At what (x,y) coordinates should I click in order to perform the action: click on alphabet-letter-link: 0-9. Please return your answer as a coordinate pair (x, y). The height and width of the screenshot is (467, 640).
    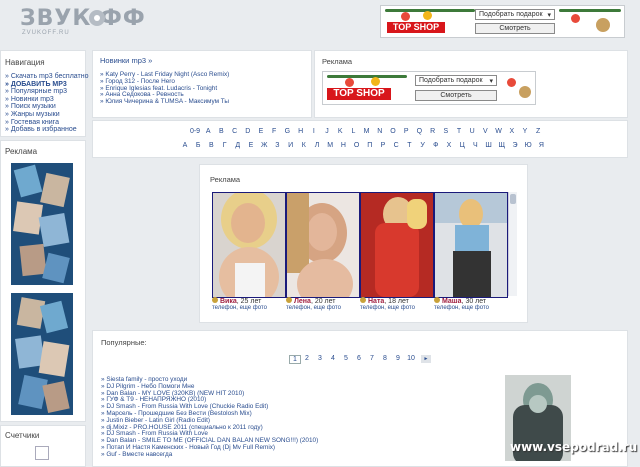
    Looking at the image, I should click on (195, 131).